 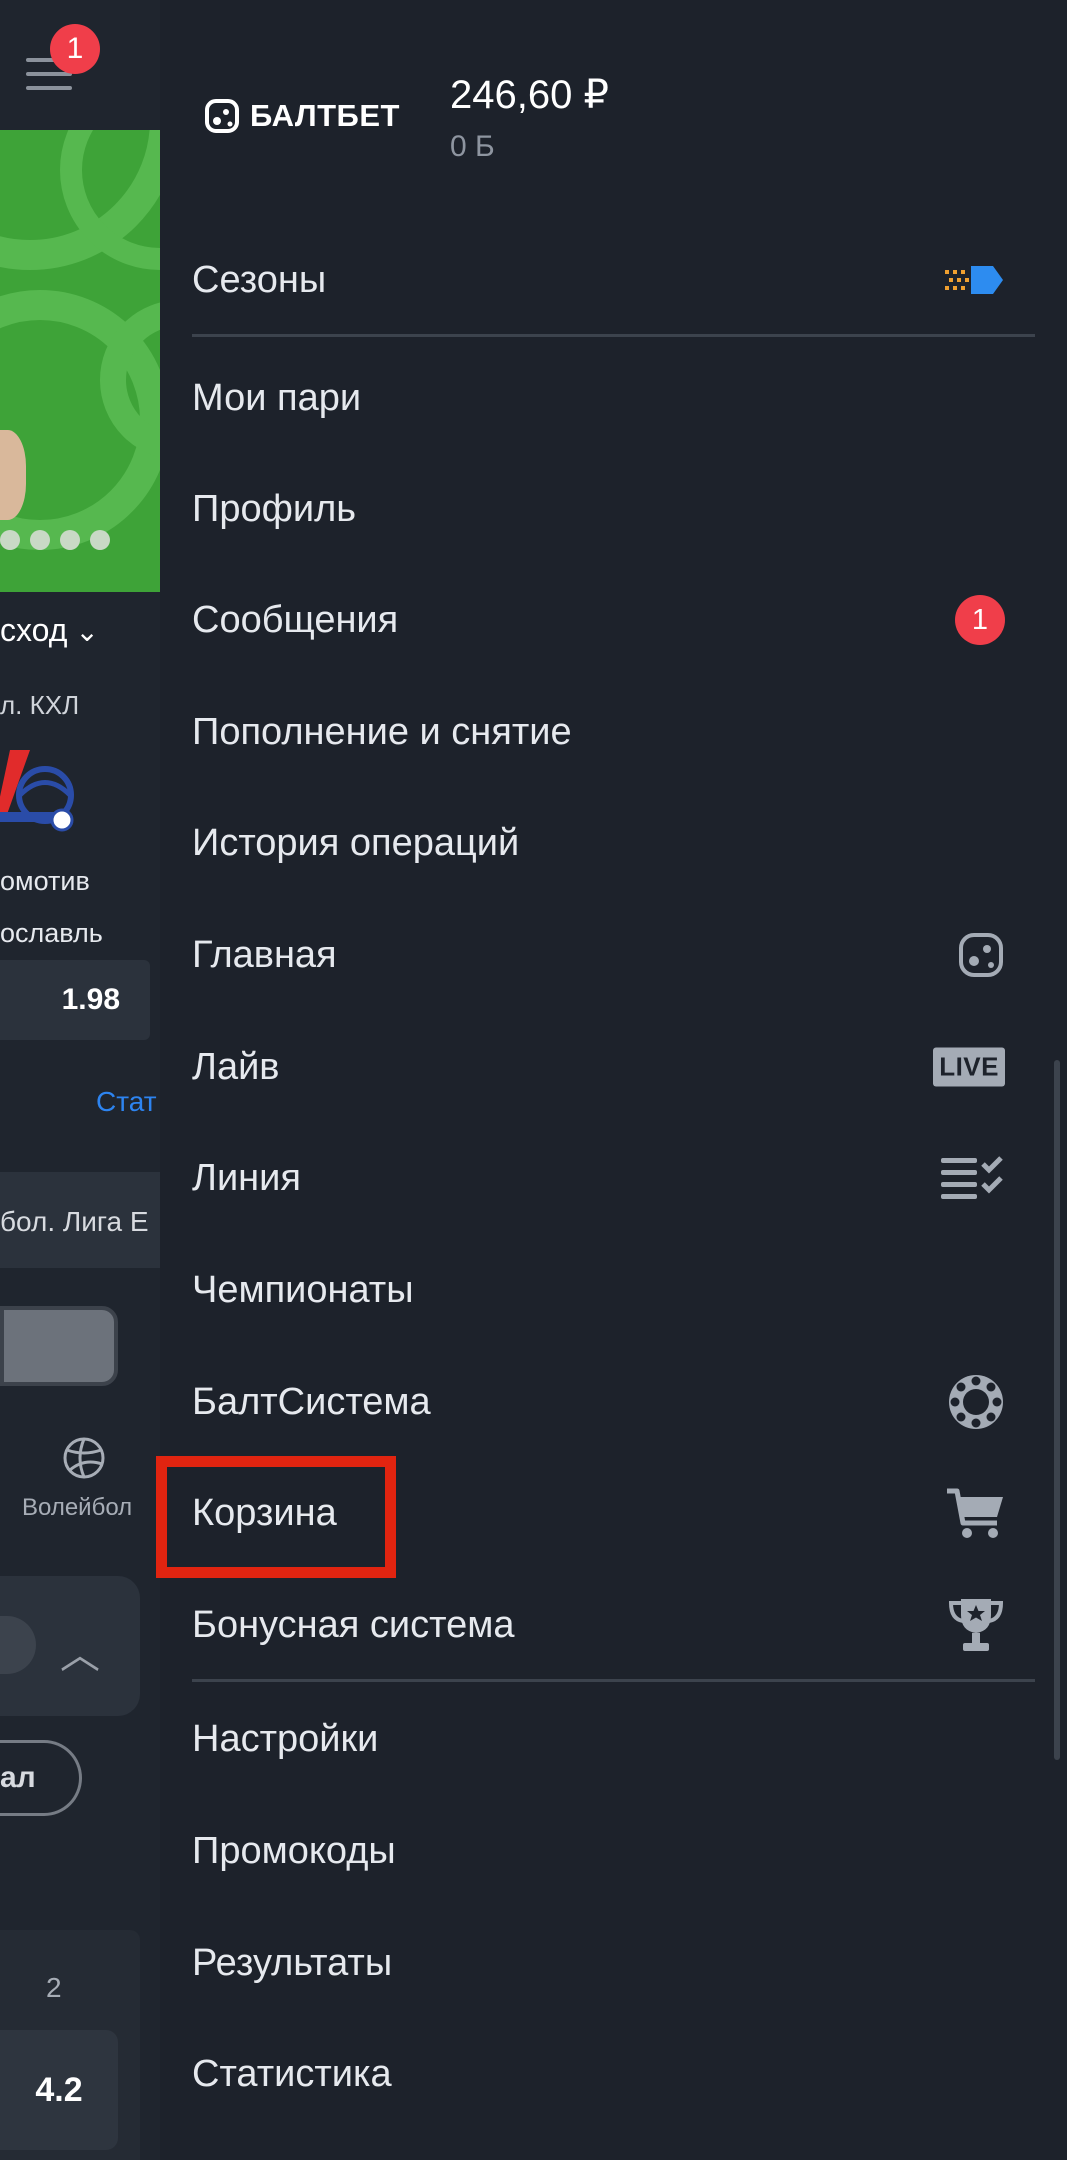 What do you see at coordinates (981, 955) in the screenshot?
I see `home-logo-icon` at bounding box center [981, 955].